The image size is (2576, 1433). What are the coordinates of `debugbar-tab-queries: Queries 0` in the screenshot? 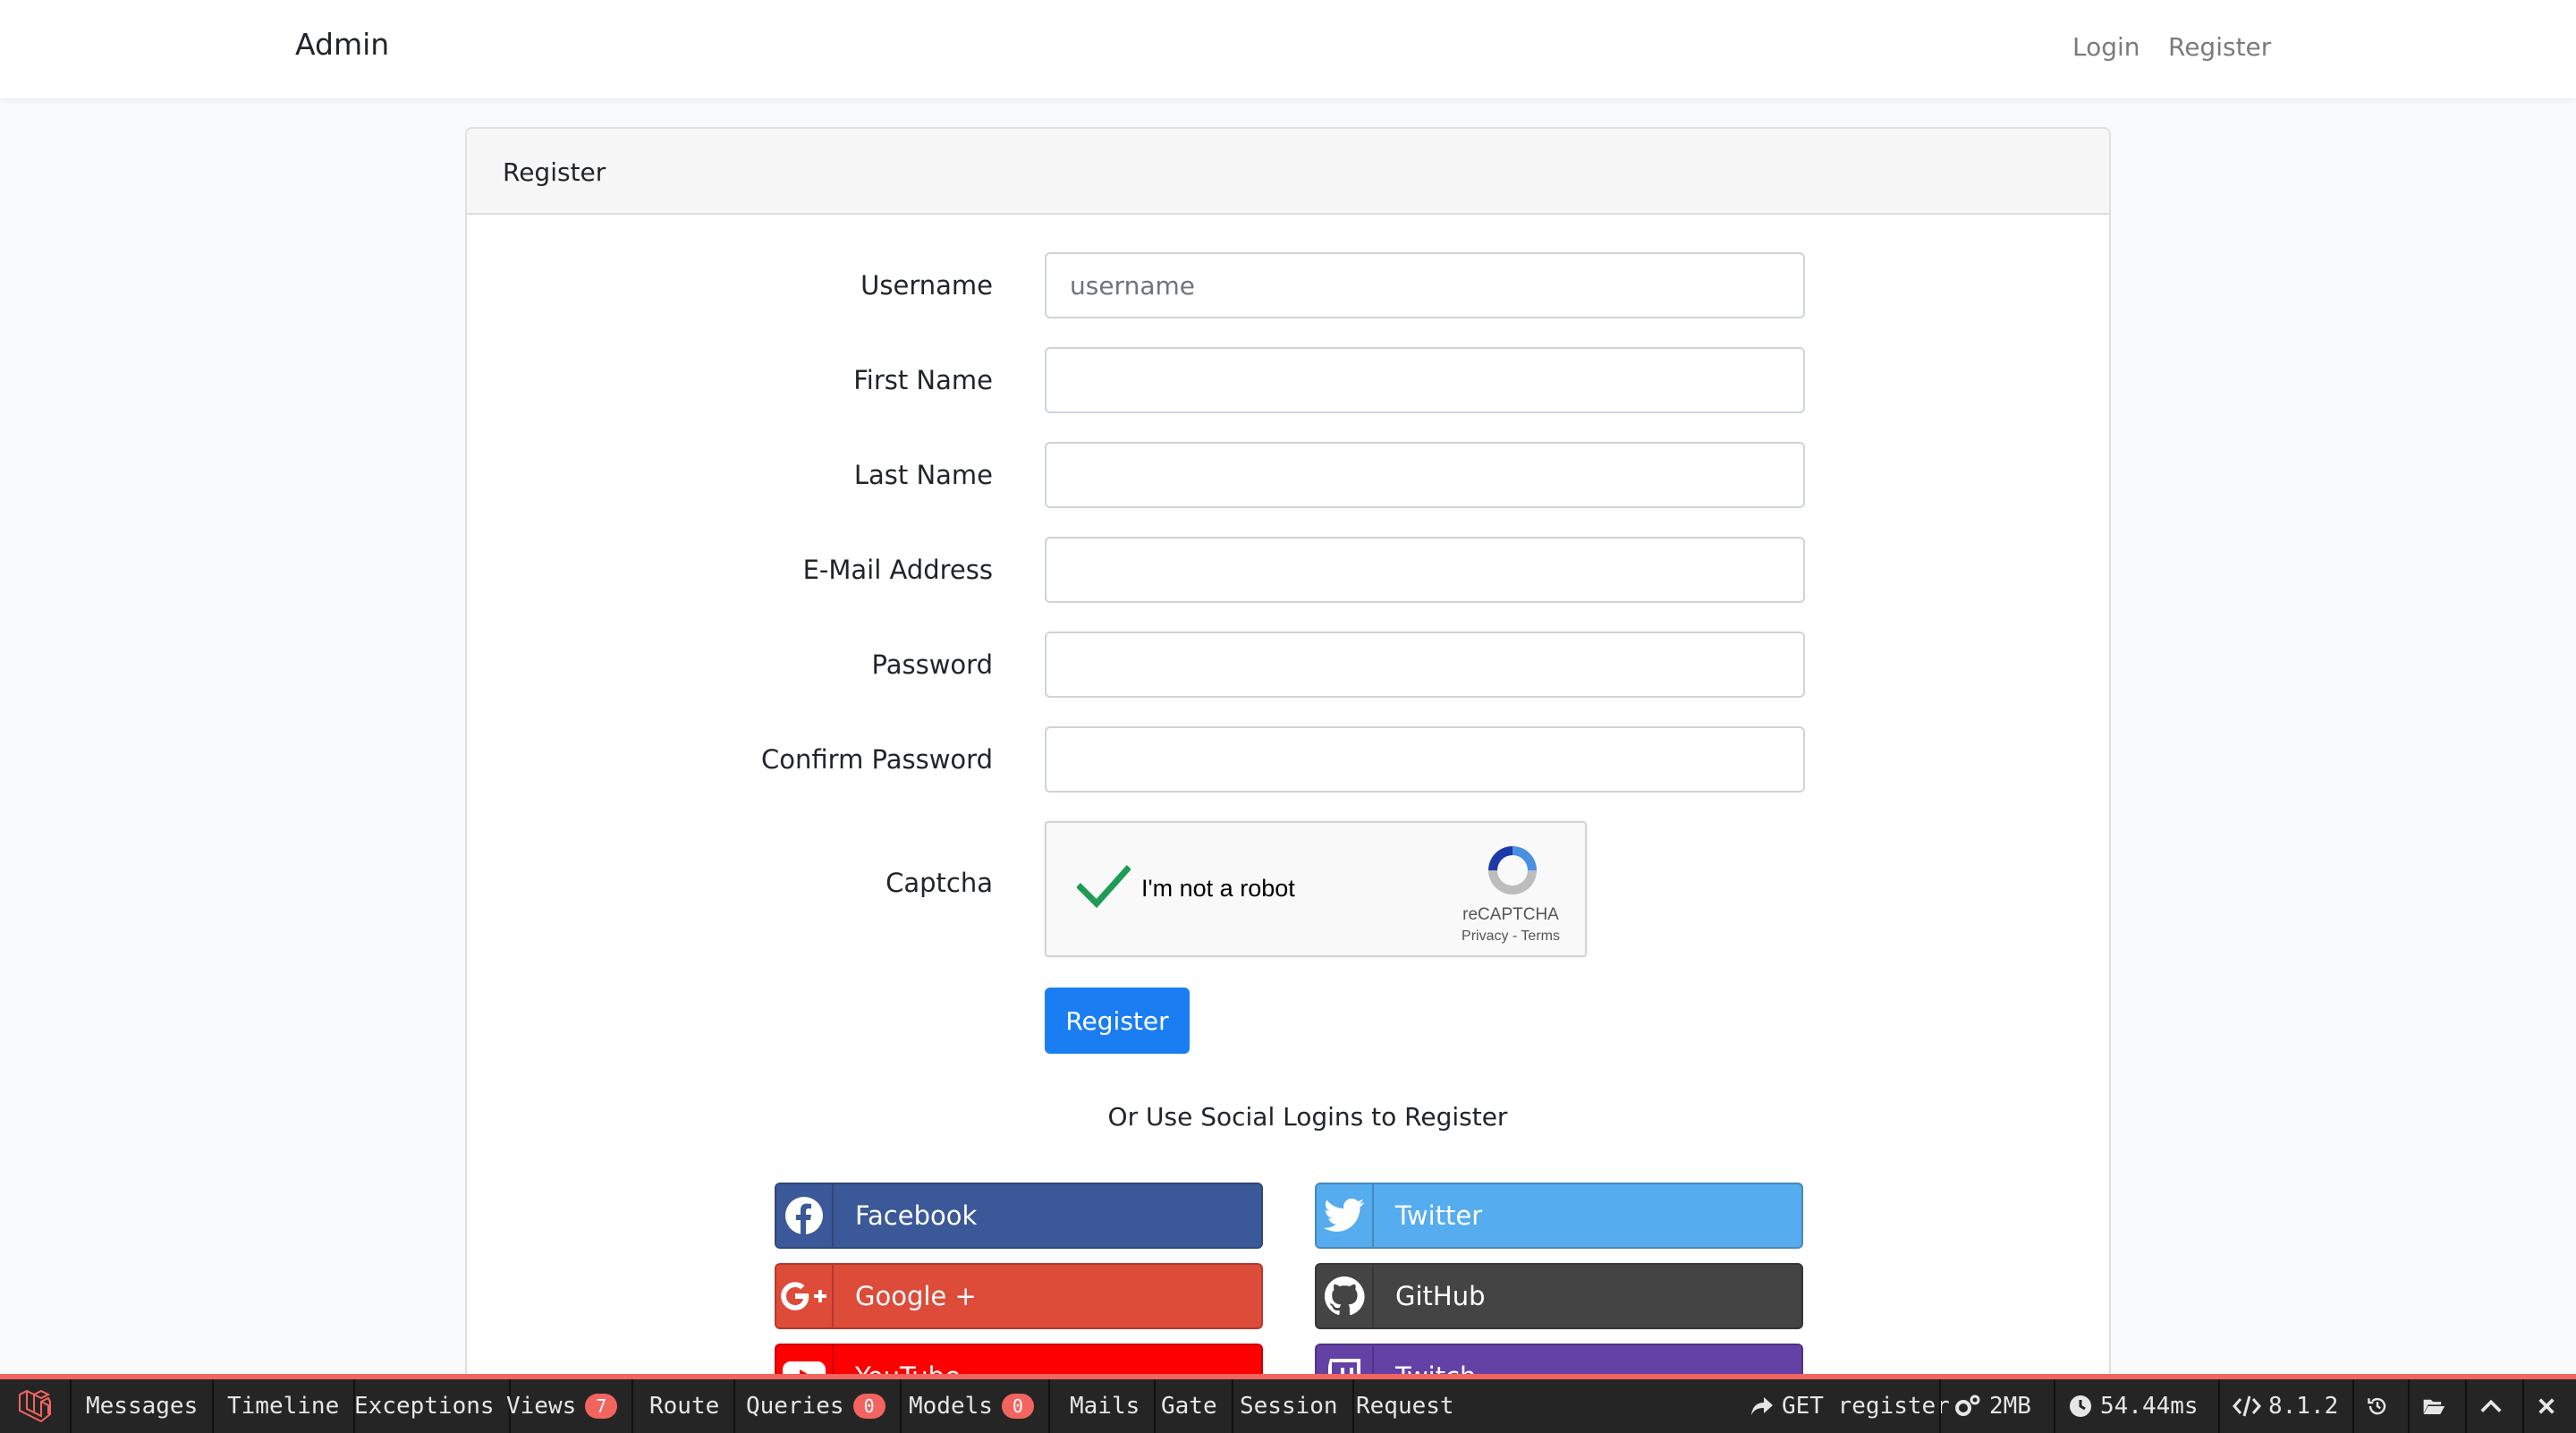 It's located at (817, 1406).